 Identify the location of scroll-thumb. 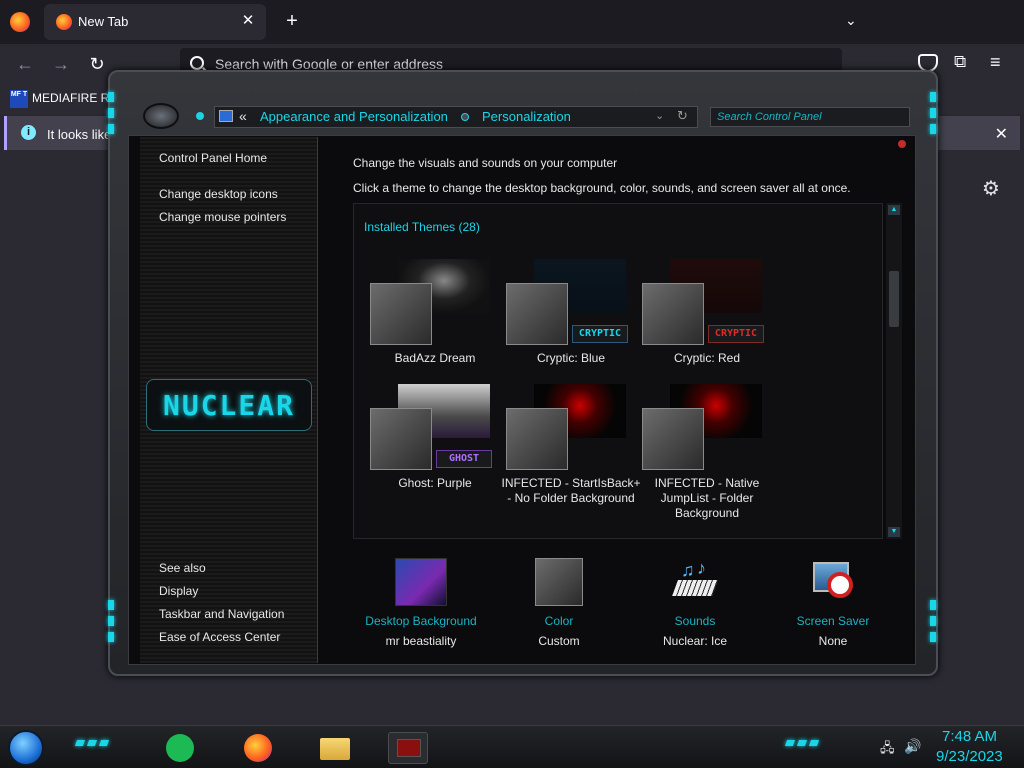
(894, 299).